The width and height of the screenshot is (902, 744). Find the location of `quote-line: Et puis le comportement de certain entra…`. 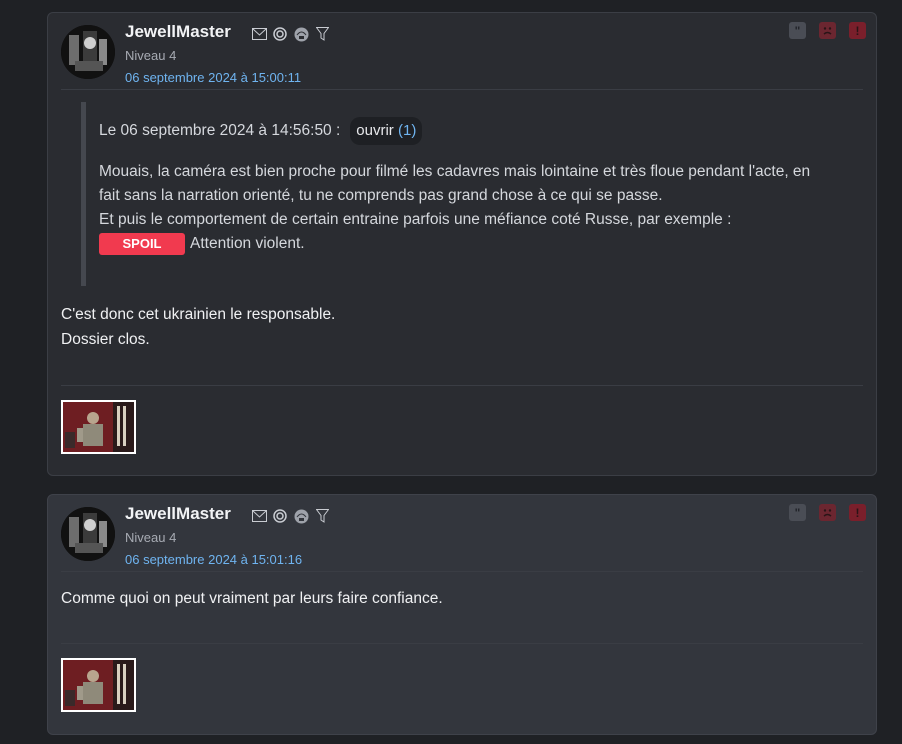

quote-line: Et puis le comportement de certain entra… is located at coordinates (415, 219).